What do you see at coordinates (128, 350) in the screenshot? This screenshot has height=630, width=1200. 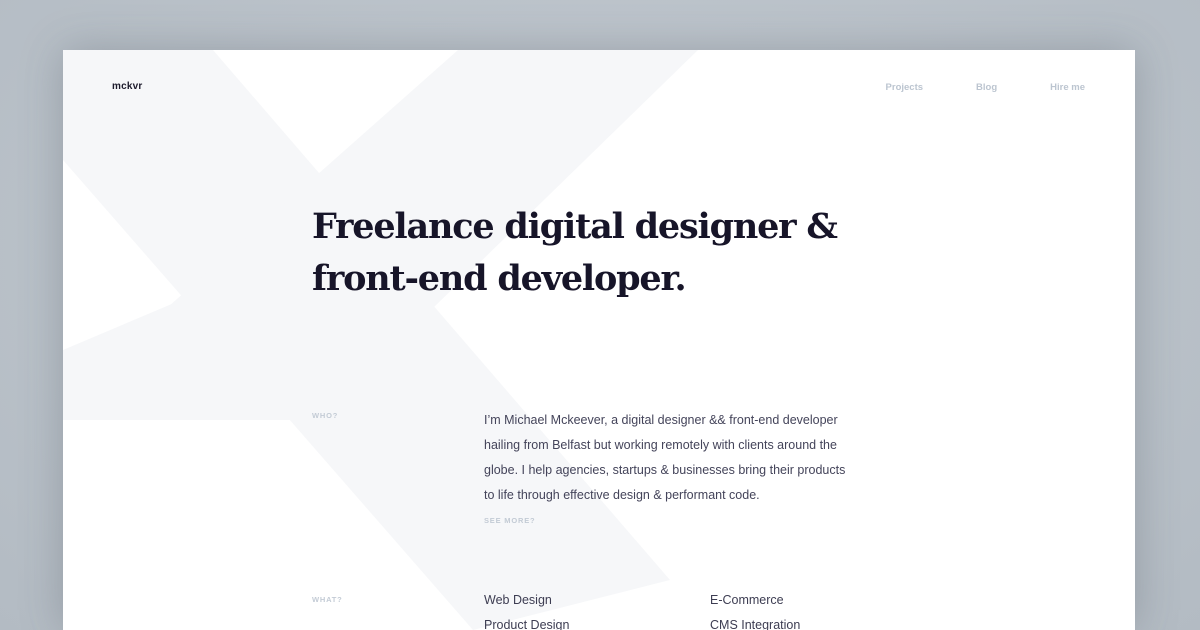 I see `x-mark-lower-left` at bounding box center [128, 350].